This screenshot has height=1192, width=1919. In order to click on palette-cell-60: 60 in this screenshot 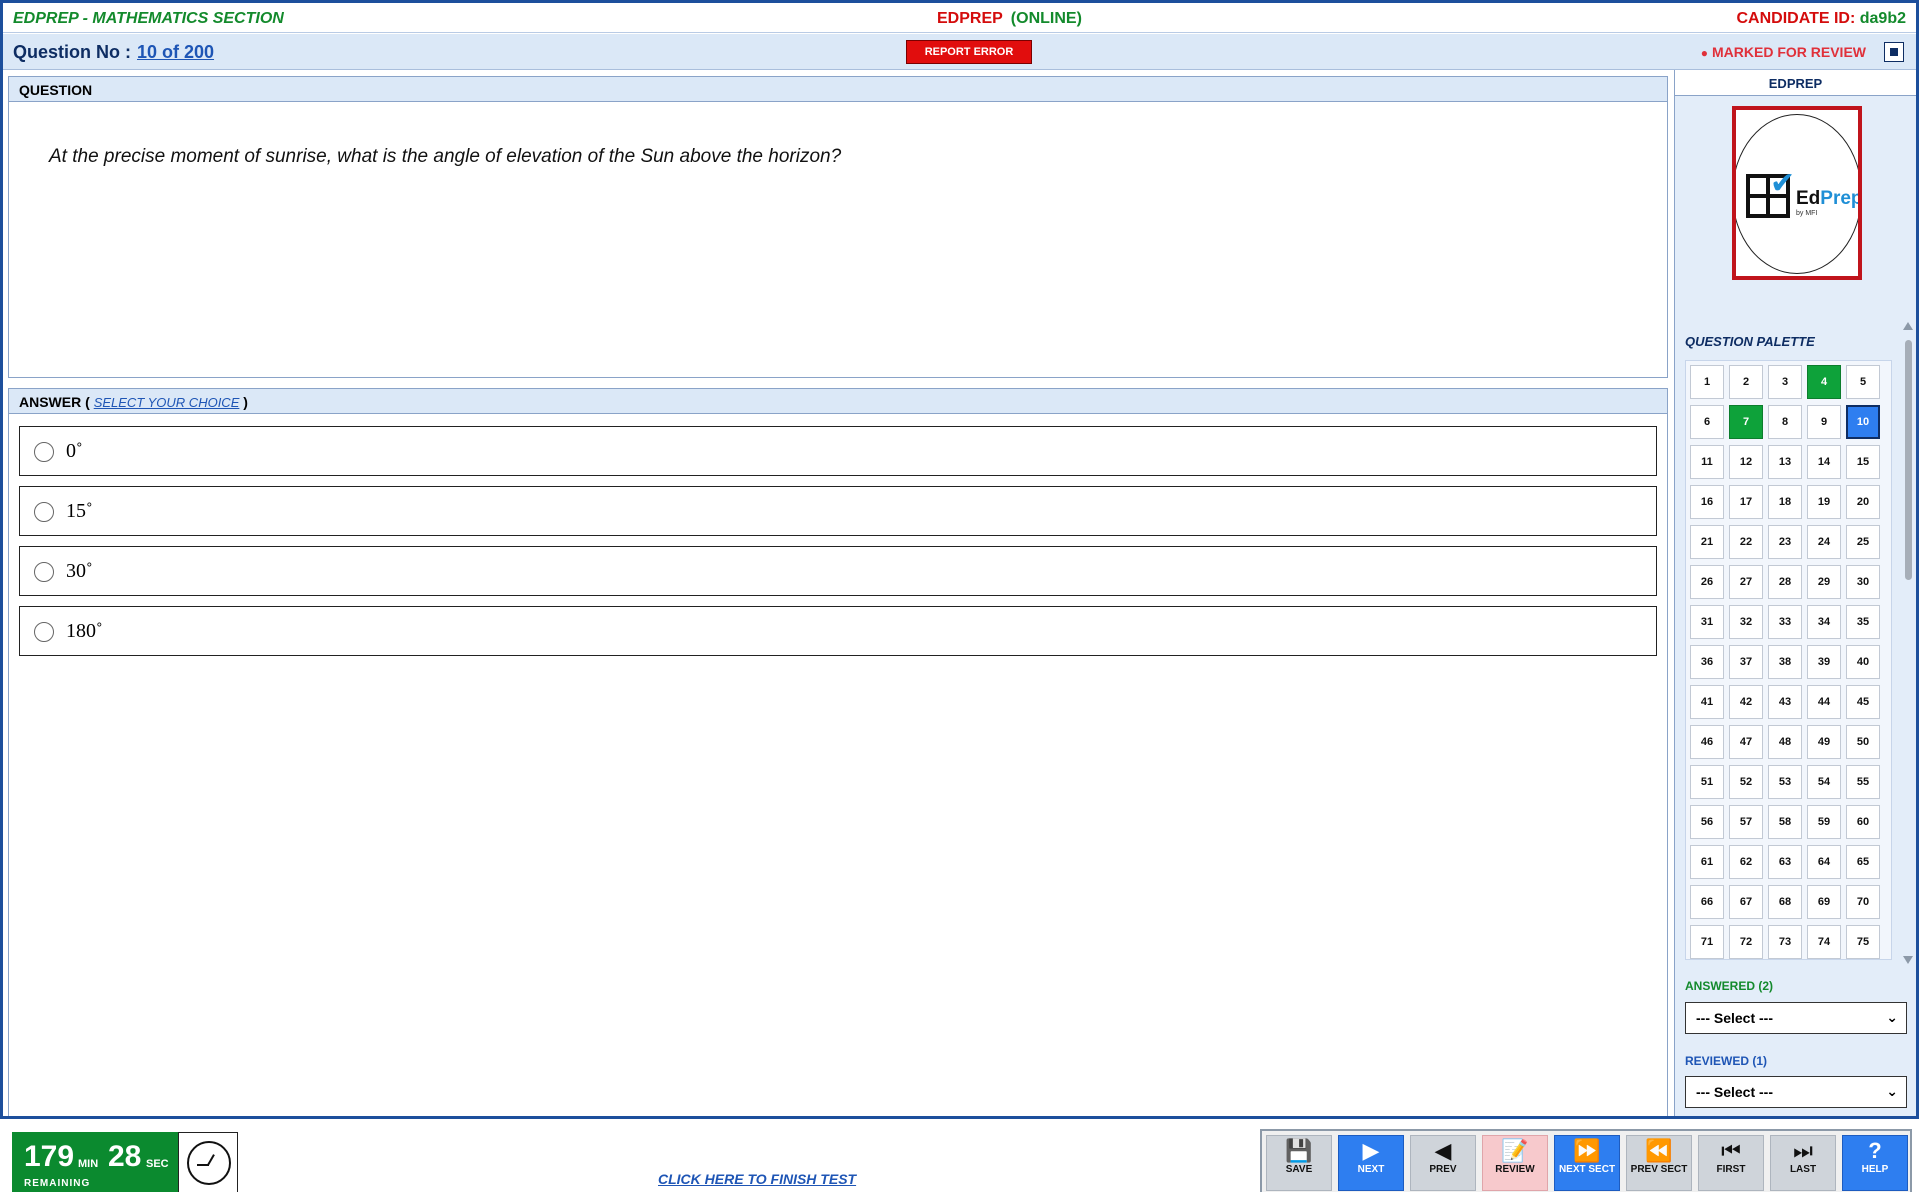, I will do `click(1863, 822)`.